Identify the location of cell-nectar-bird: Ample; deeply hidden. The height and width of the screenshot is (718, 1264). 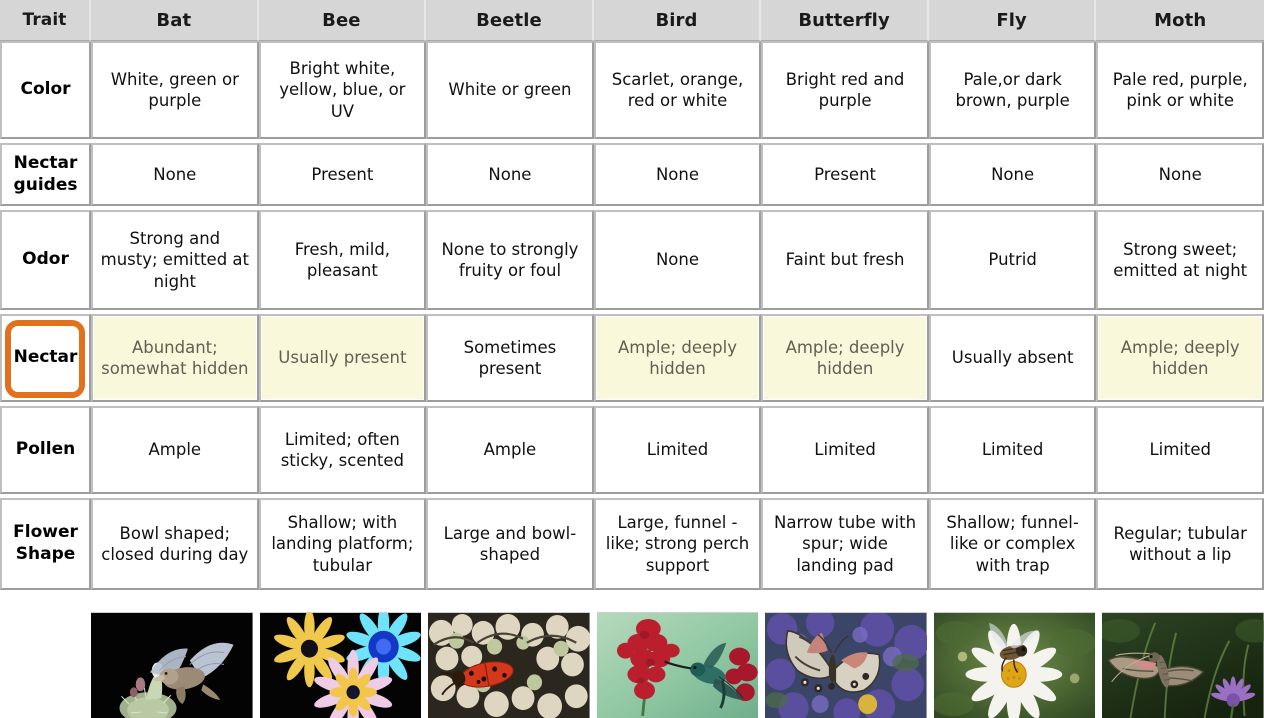
(677, 358).